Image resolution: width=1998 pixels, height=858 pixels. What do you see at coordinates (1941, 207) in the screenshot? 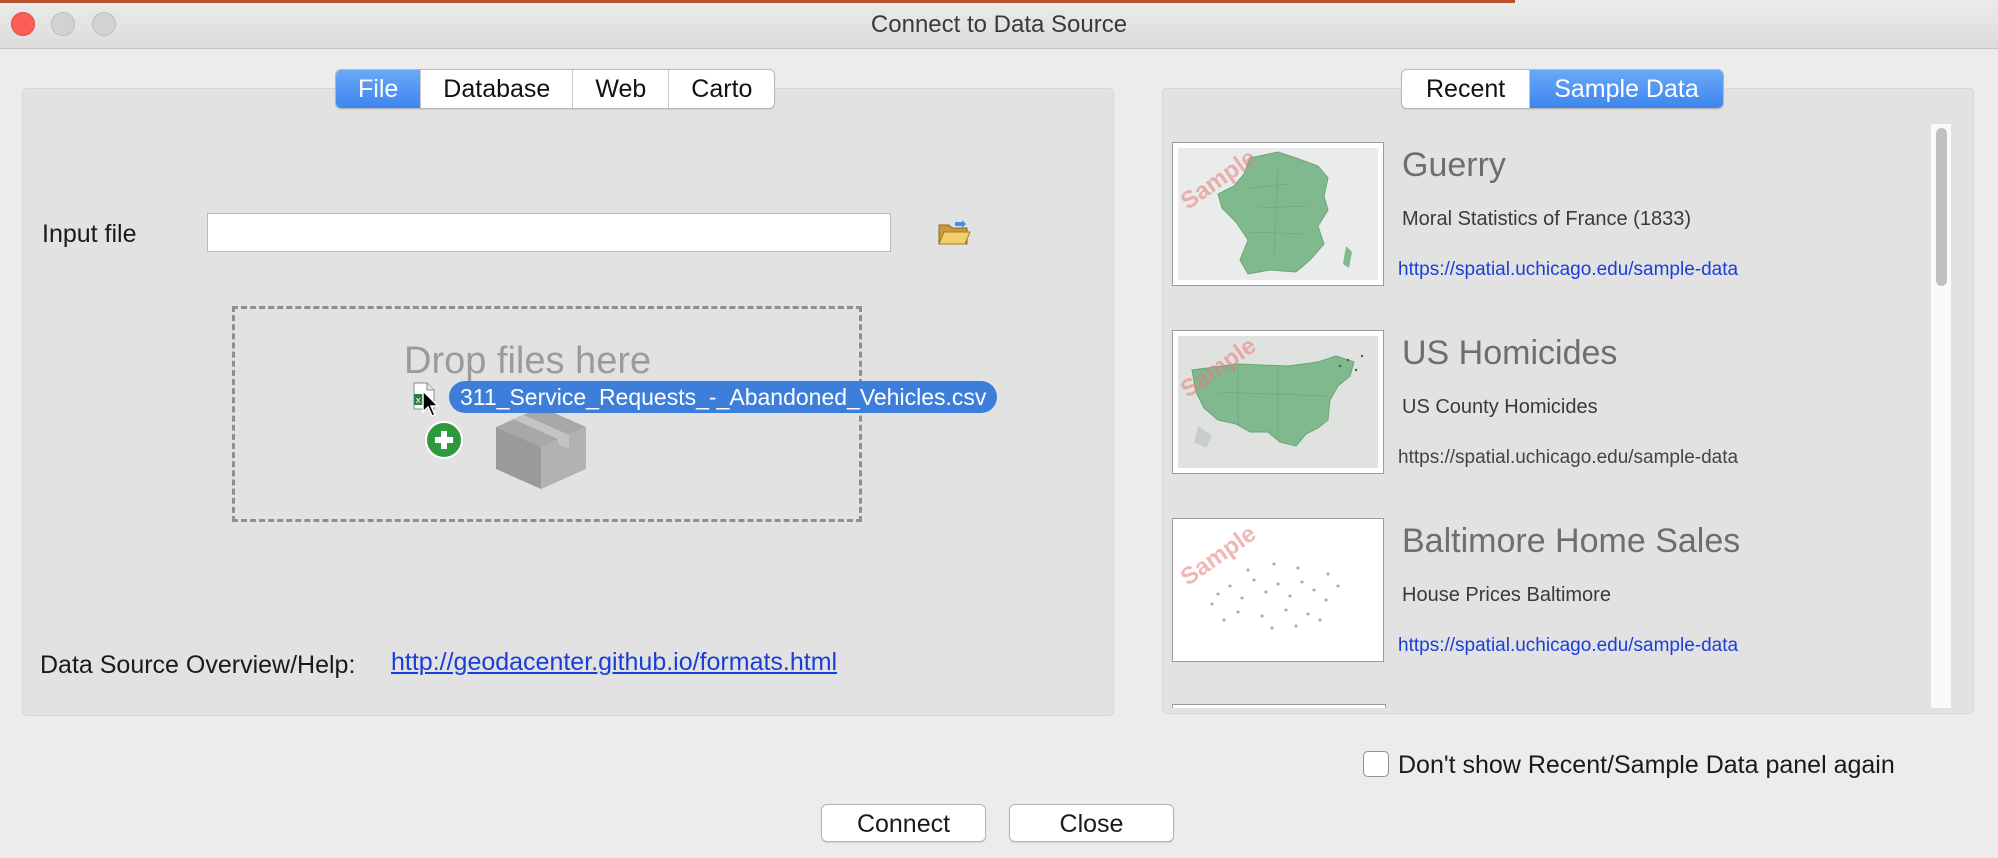
I see `scrollbar-thumb` at bounding box center [1941, 207].